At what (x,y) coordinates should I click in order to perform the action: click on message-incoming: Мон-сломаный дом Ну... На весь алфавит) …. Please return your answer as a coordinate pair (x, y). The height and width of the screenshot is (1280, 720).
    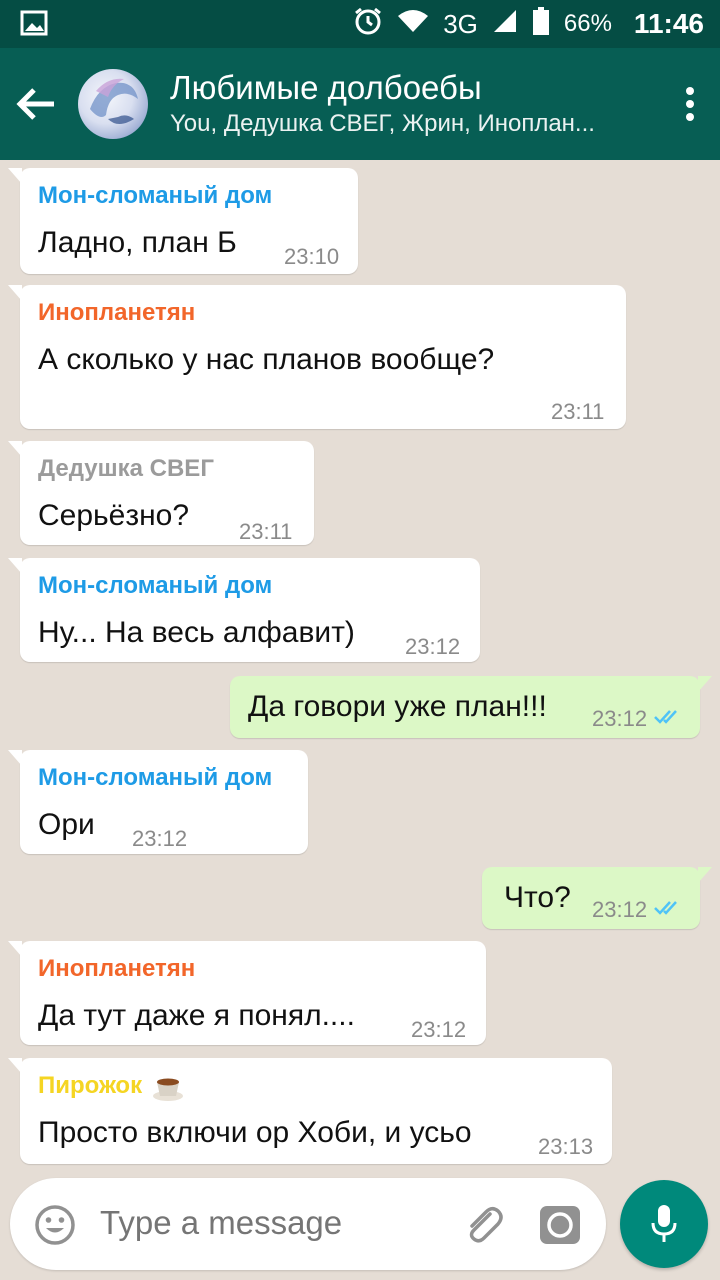
    Looking at the image, I should click on (244, 610).